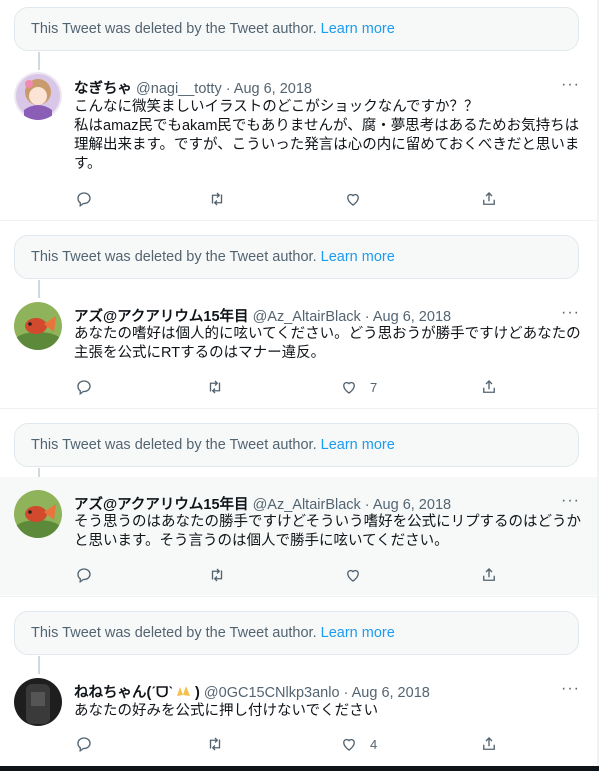  I want to click on bottom-bar, so click(299, 768).